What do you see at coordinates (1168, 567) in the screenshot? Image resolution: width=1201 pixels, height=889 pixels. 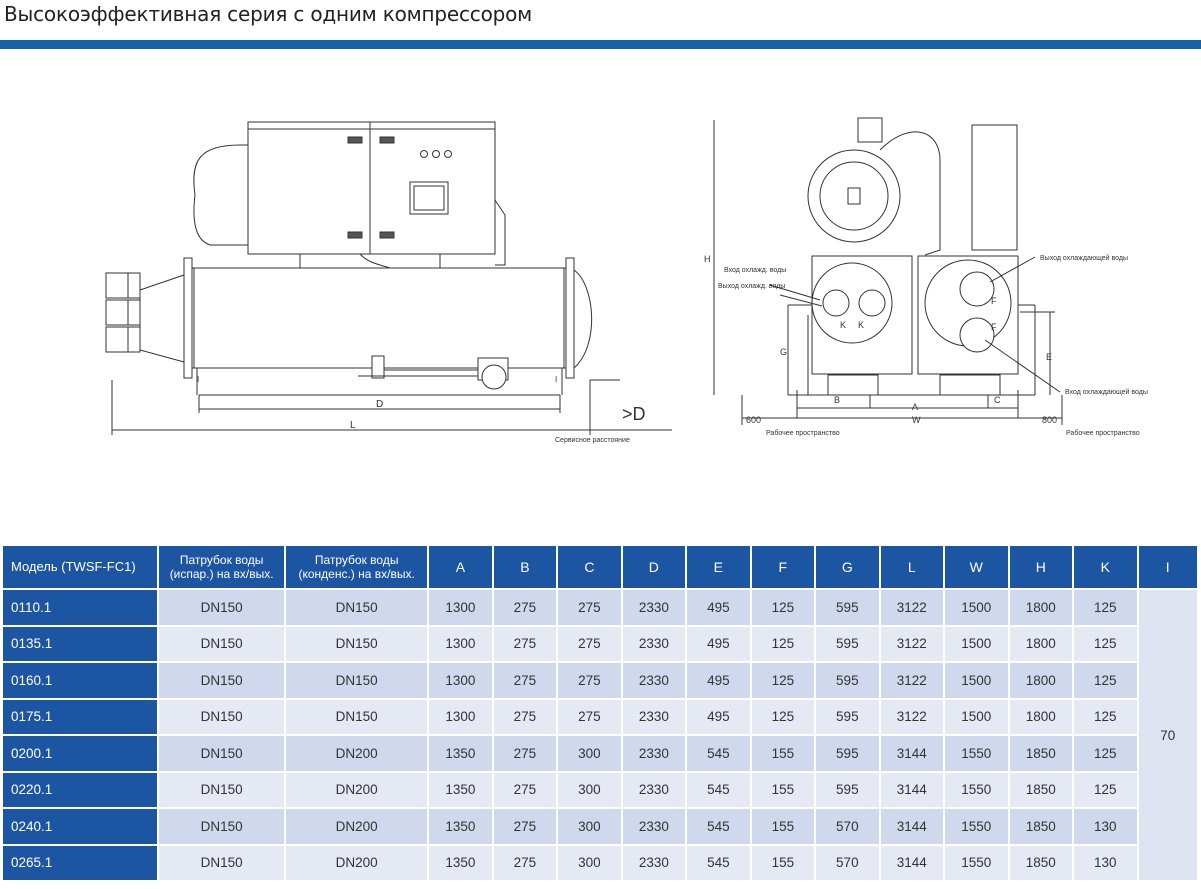 I see `column-header: I` at bounding box center [1168, 567].